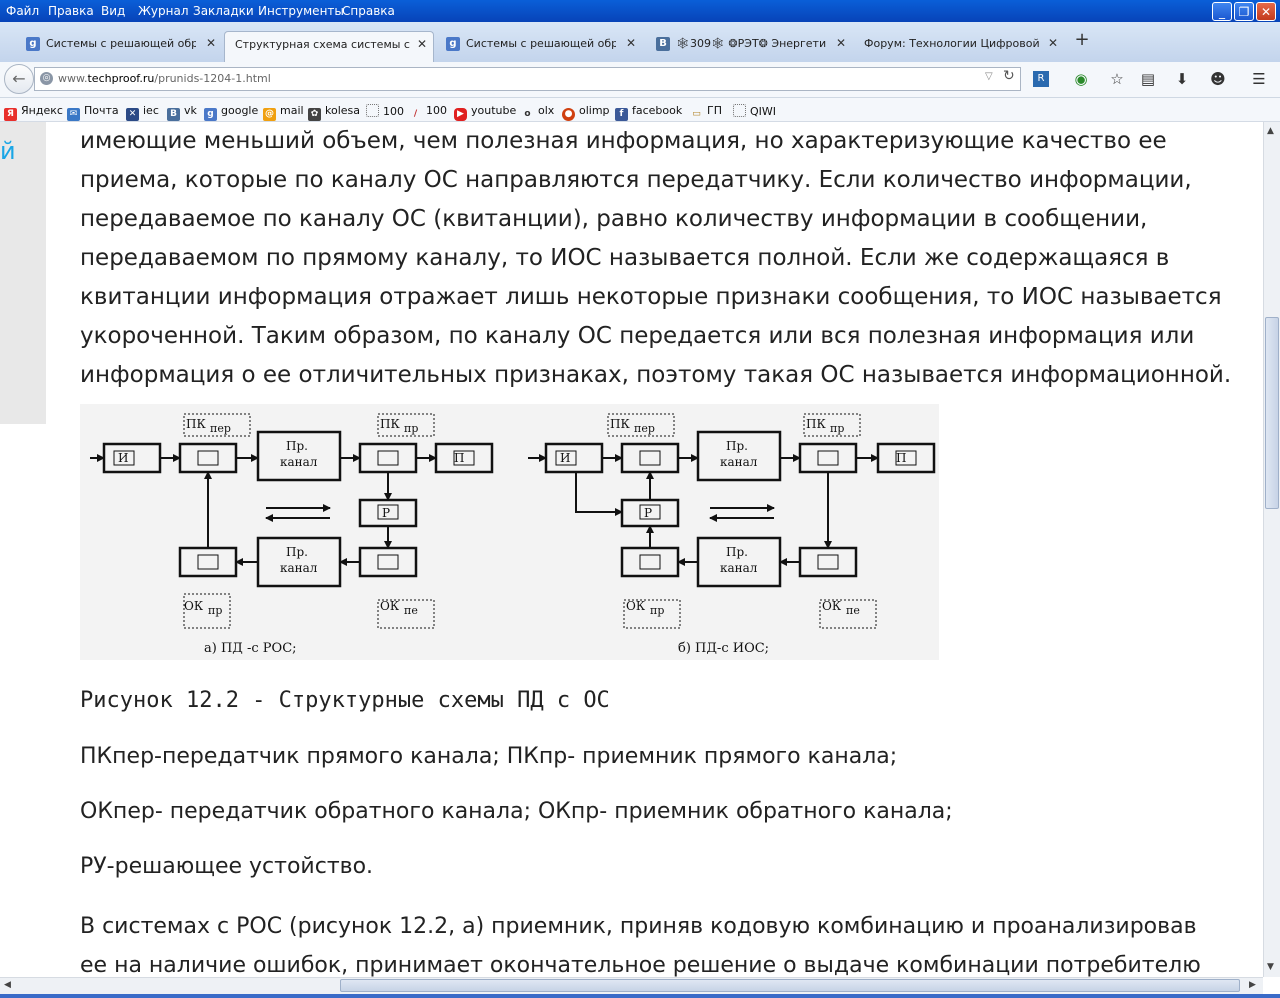 Image resolution: width=1280 pixels, height=998 pixels. I want to click on bookmark-100: 100, so click(385, 111).